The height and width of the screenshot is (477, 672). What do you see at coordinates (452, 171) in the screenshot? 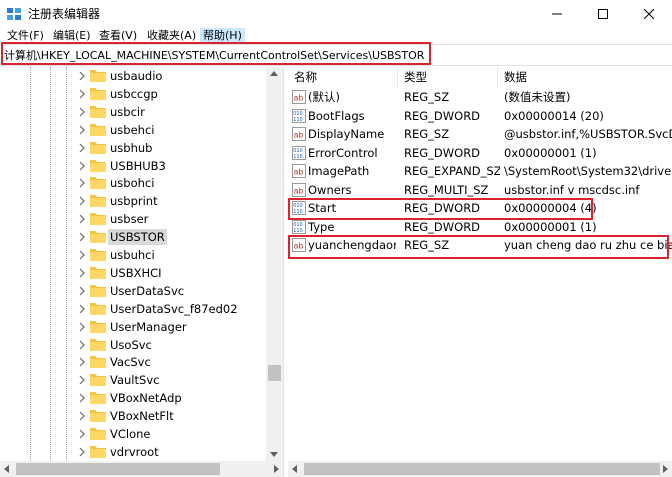
I see `value-type: REG_EXPAND_SZ` at bounding box center [452, 171].